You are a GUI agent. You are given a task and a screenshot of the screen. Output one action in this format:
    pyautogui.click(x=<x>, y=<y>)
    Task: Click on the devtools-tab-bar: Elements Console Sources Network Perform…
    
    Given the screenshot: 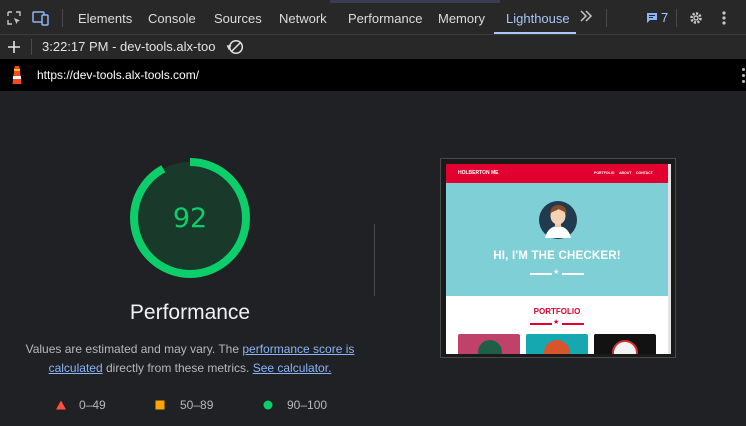 What is the action you would take?
    pyautogui.click(x=373, y=17)
    